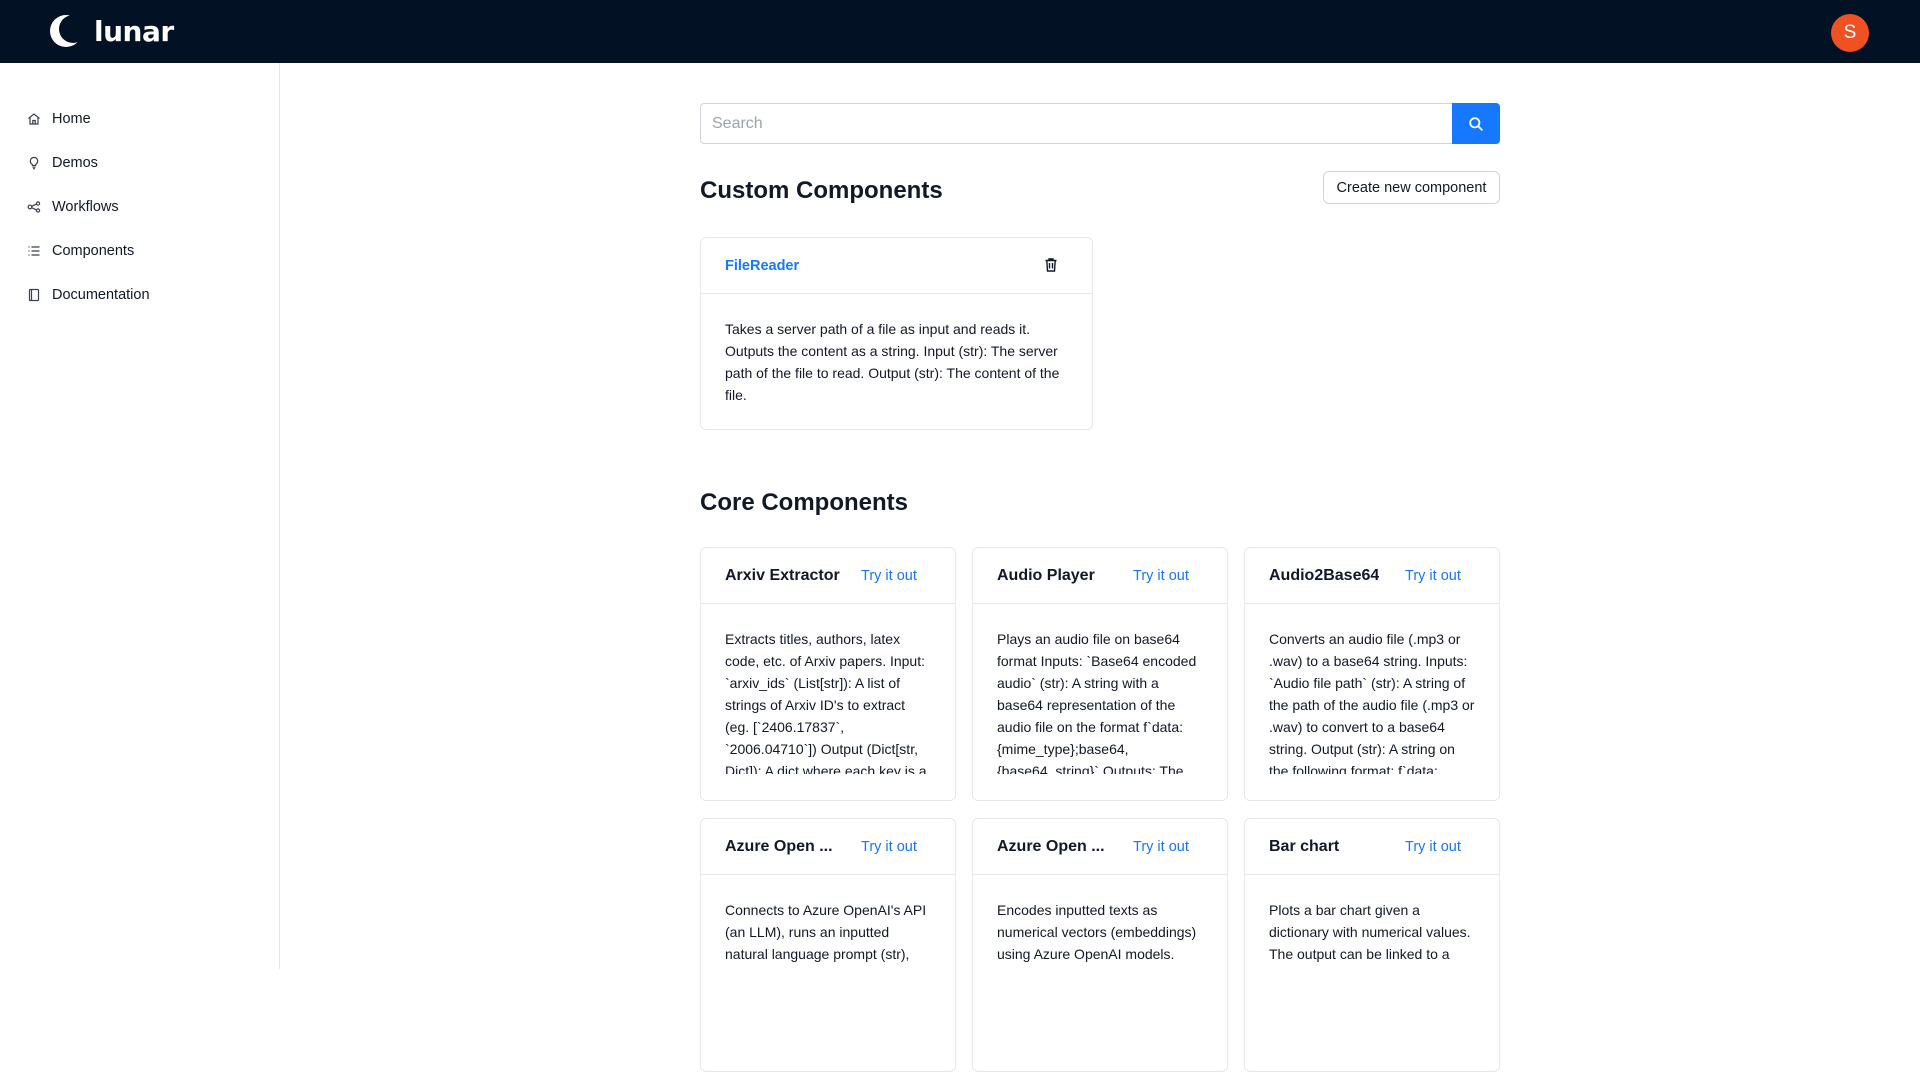 The width and height of the screenshot is (1920, 1072). What do you see at coordinates (804, 502) in the screenshot?
I see `core-components-title: Core Components` at bounding box center [804, 502].